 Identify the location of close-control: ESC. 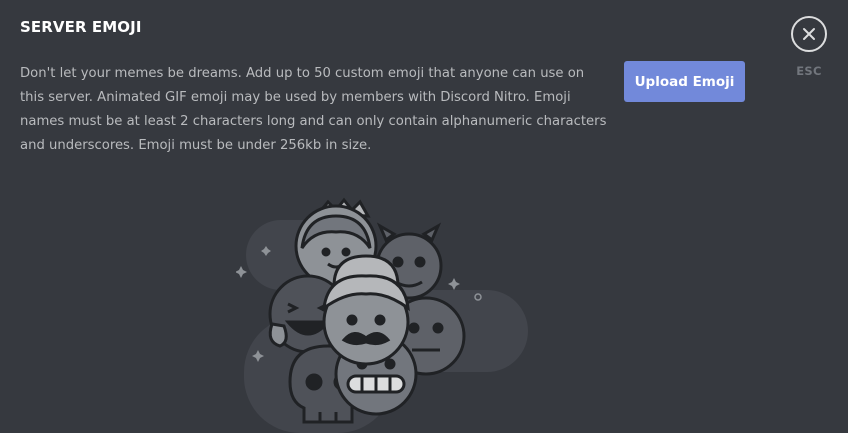
(809, 47).